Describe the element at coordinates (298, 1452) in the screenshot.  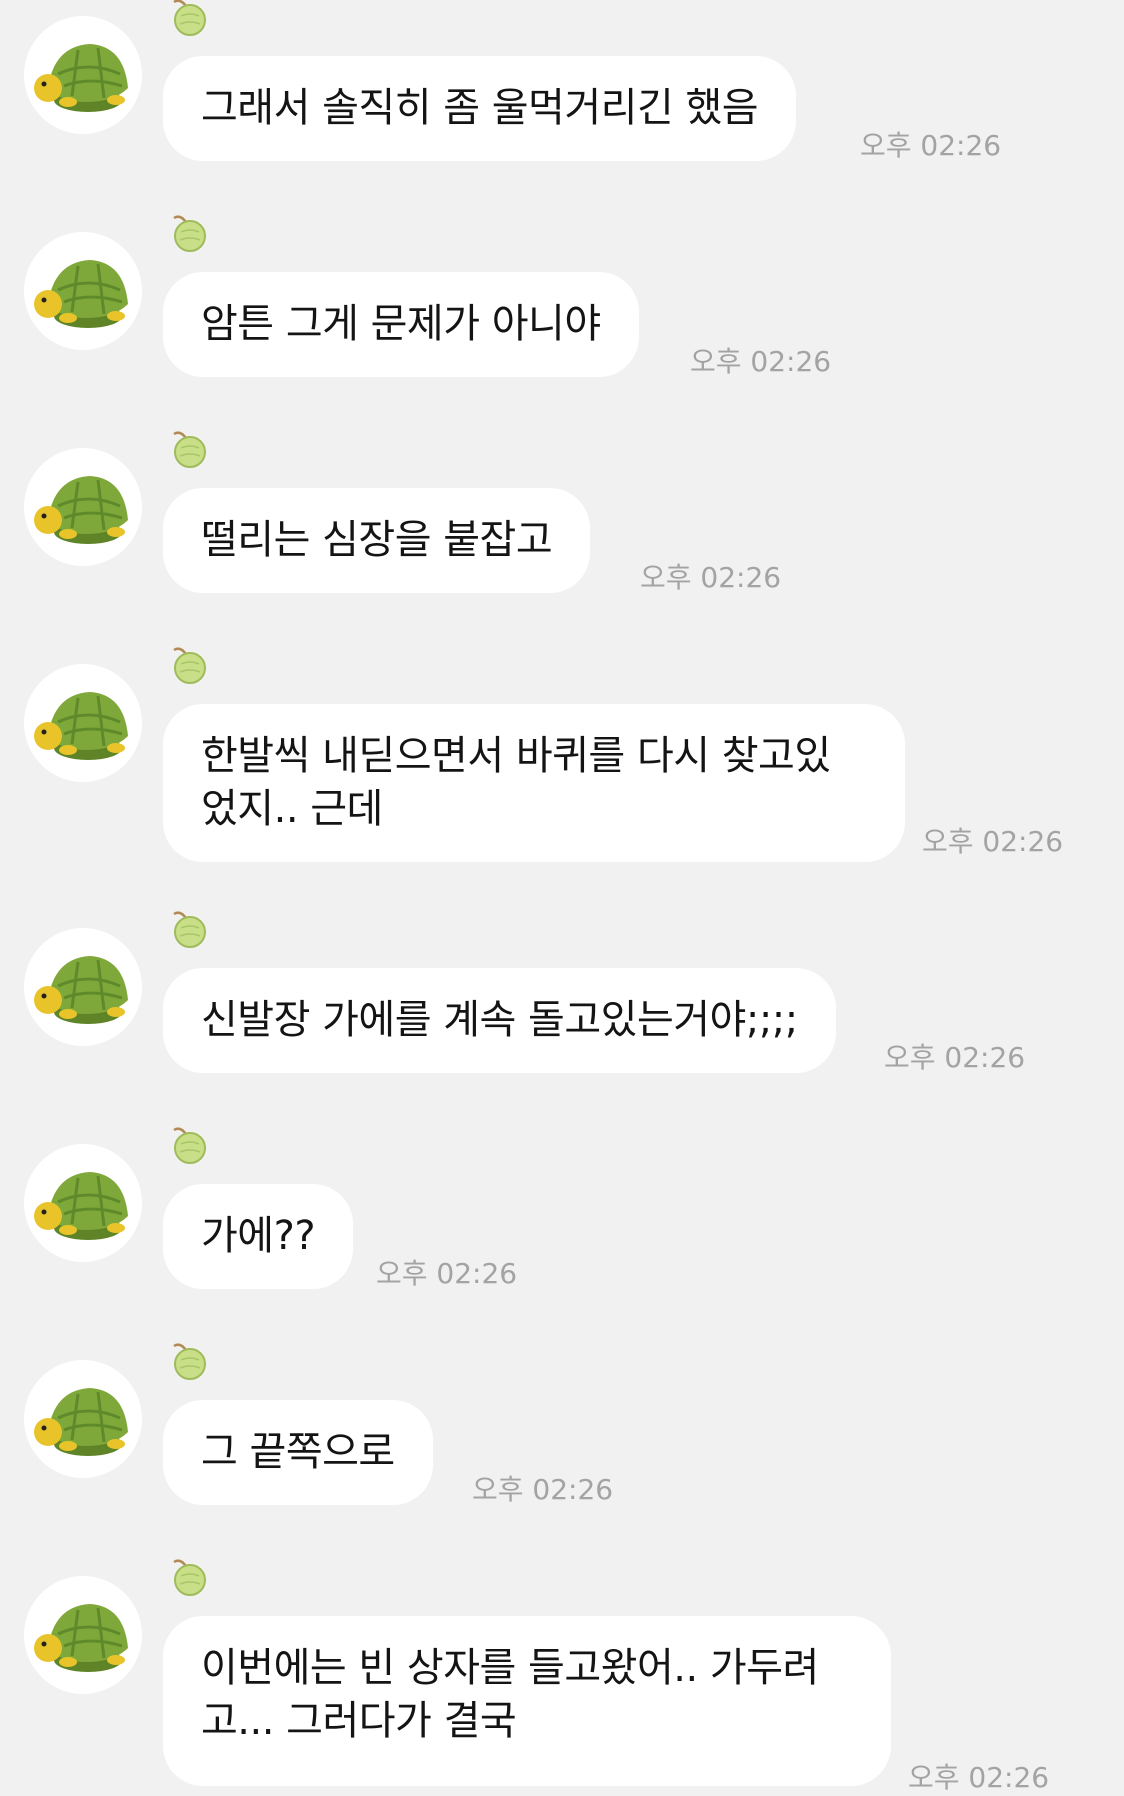
I see `message-bubble: 그 끝쪽으로` at that location.